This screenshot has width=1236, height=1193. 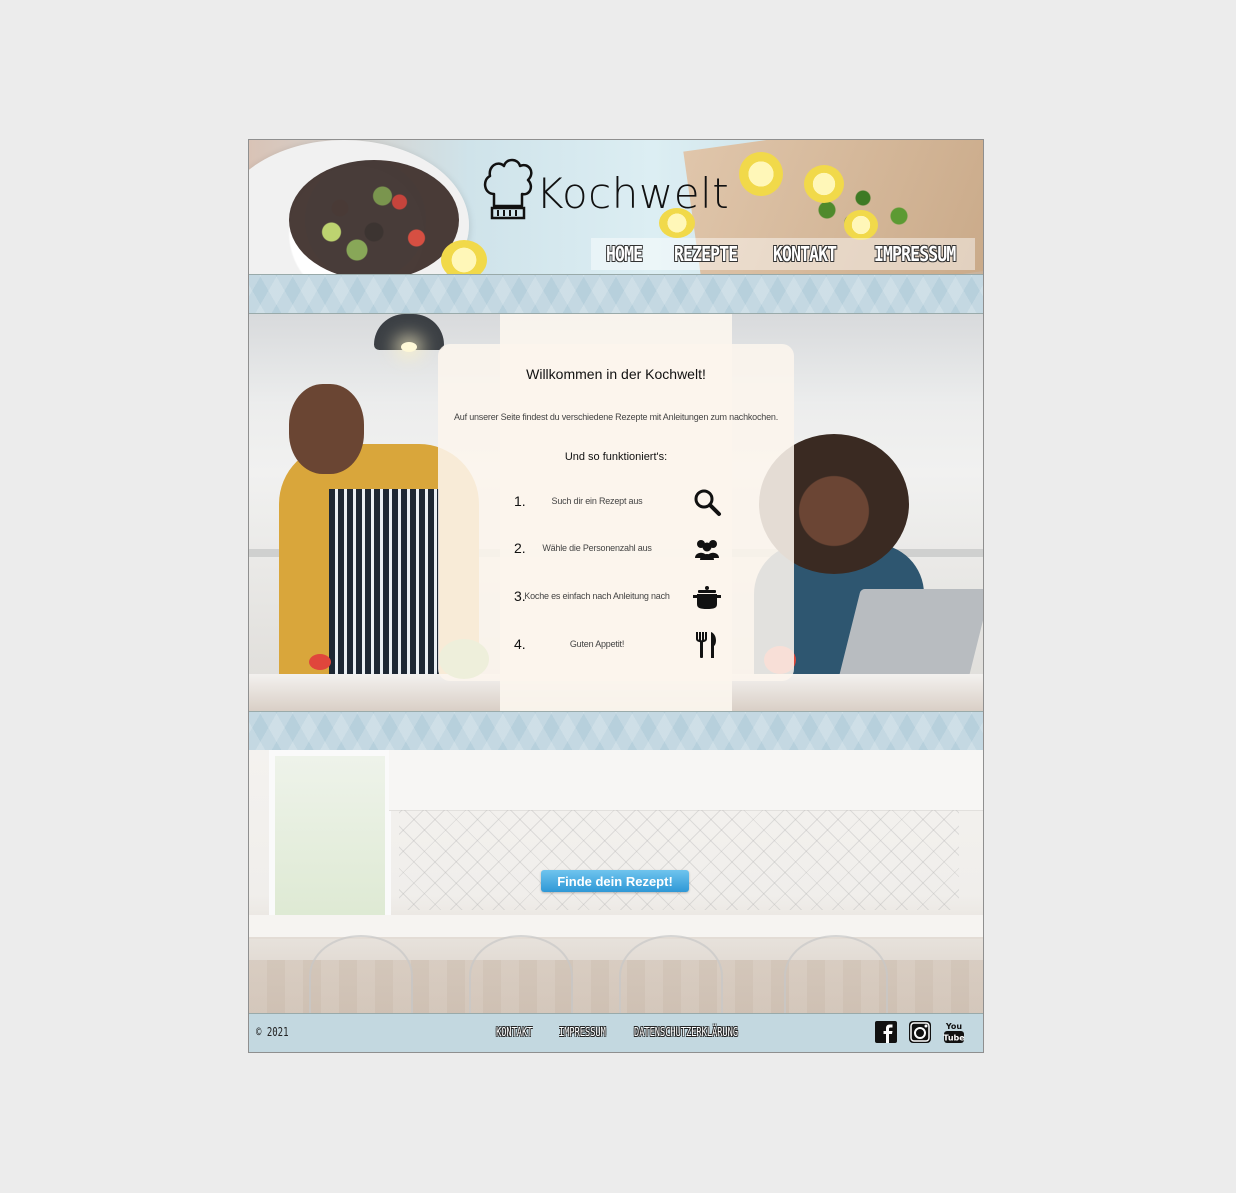 What do you see at coordinates (707, 502) in the screenshot?
I see `search-icon` at bounding box center [707, 502].